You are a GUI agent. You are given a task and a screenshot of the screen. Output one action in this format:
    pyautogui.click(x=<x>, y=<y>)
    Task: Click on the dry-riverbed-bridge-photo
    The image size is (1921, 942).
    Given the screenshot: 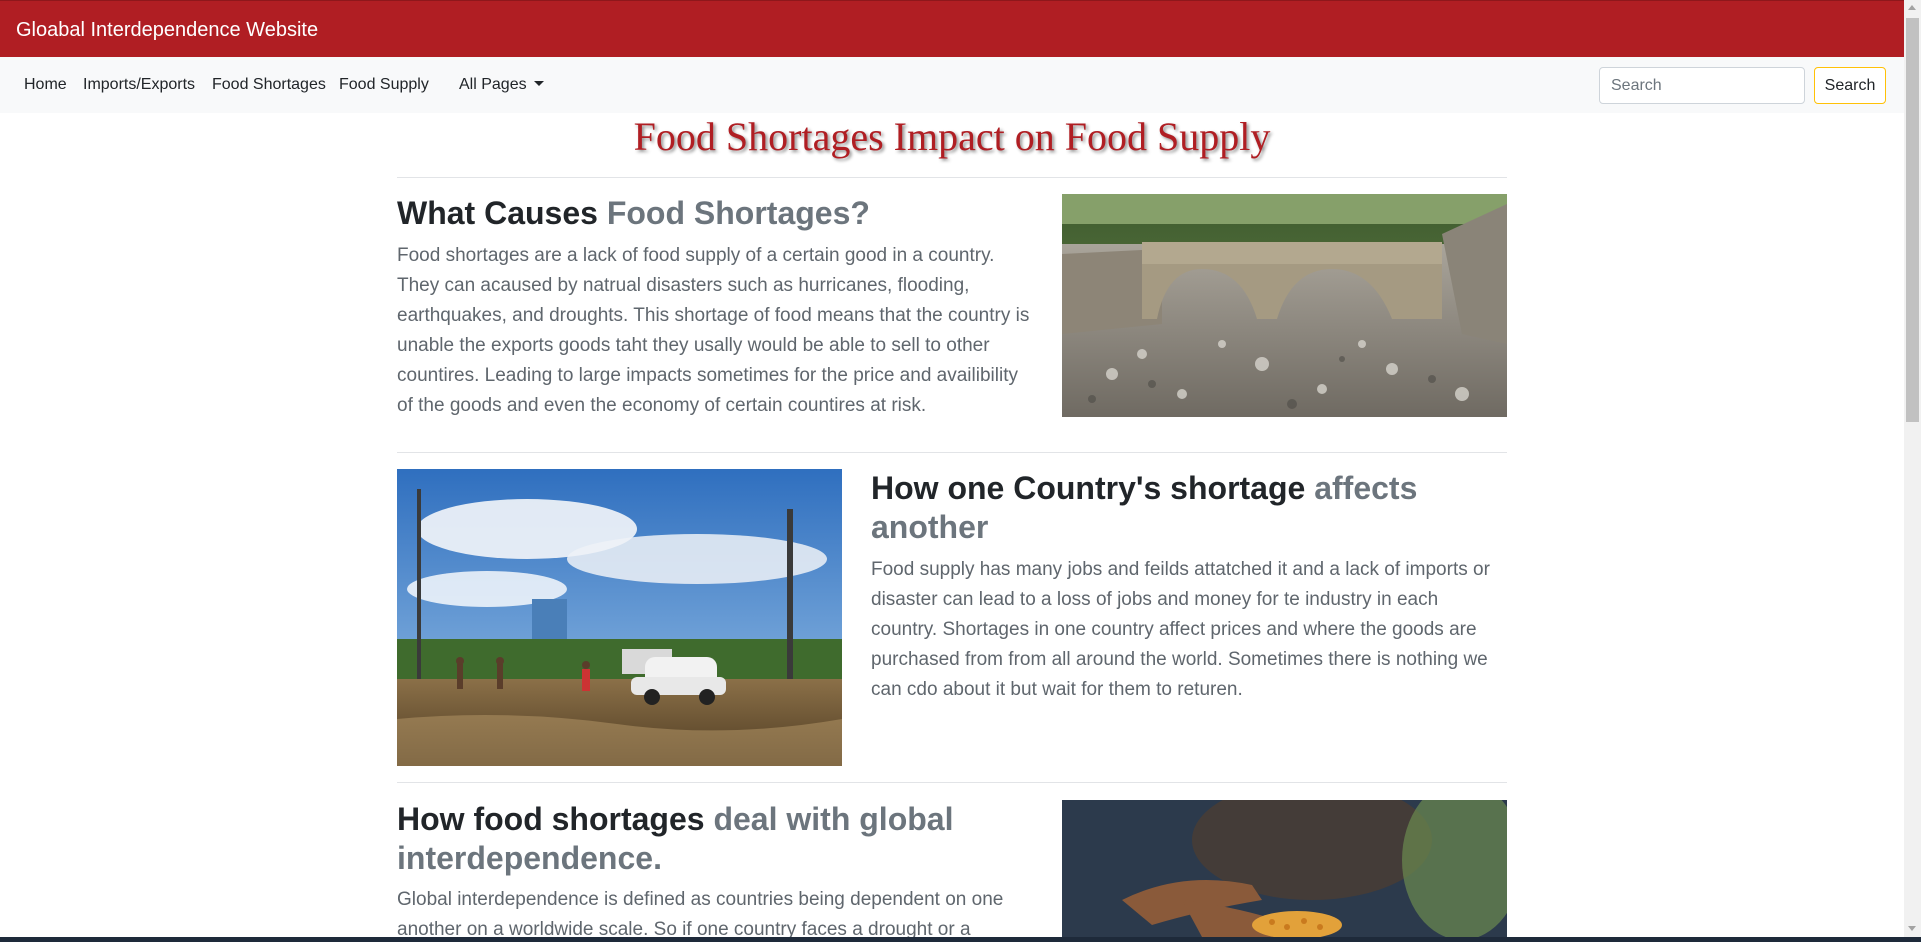 What is the action you would take?
    pyautogui.click(x=1284, y=305)
    